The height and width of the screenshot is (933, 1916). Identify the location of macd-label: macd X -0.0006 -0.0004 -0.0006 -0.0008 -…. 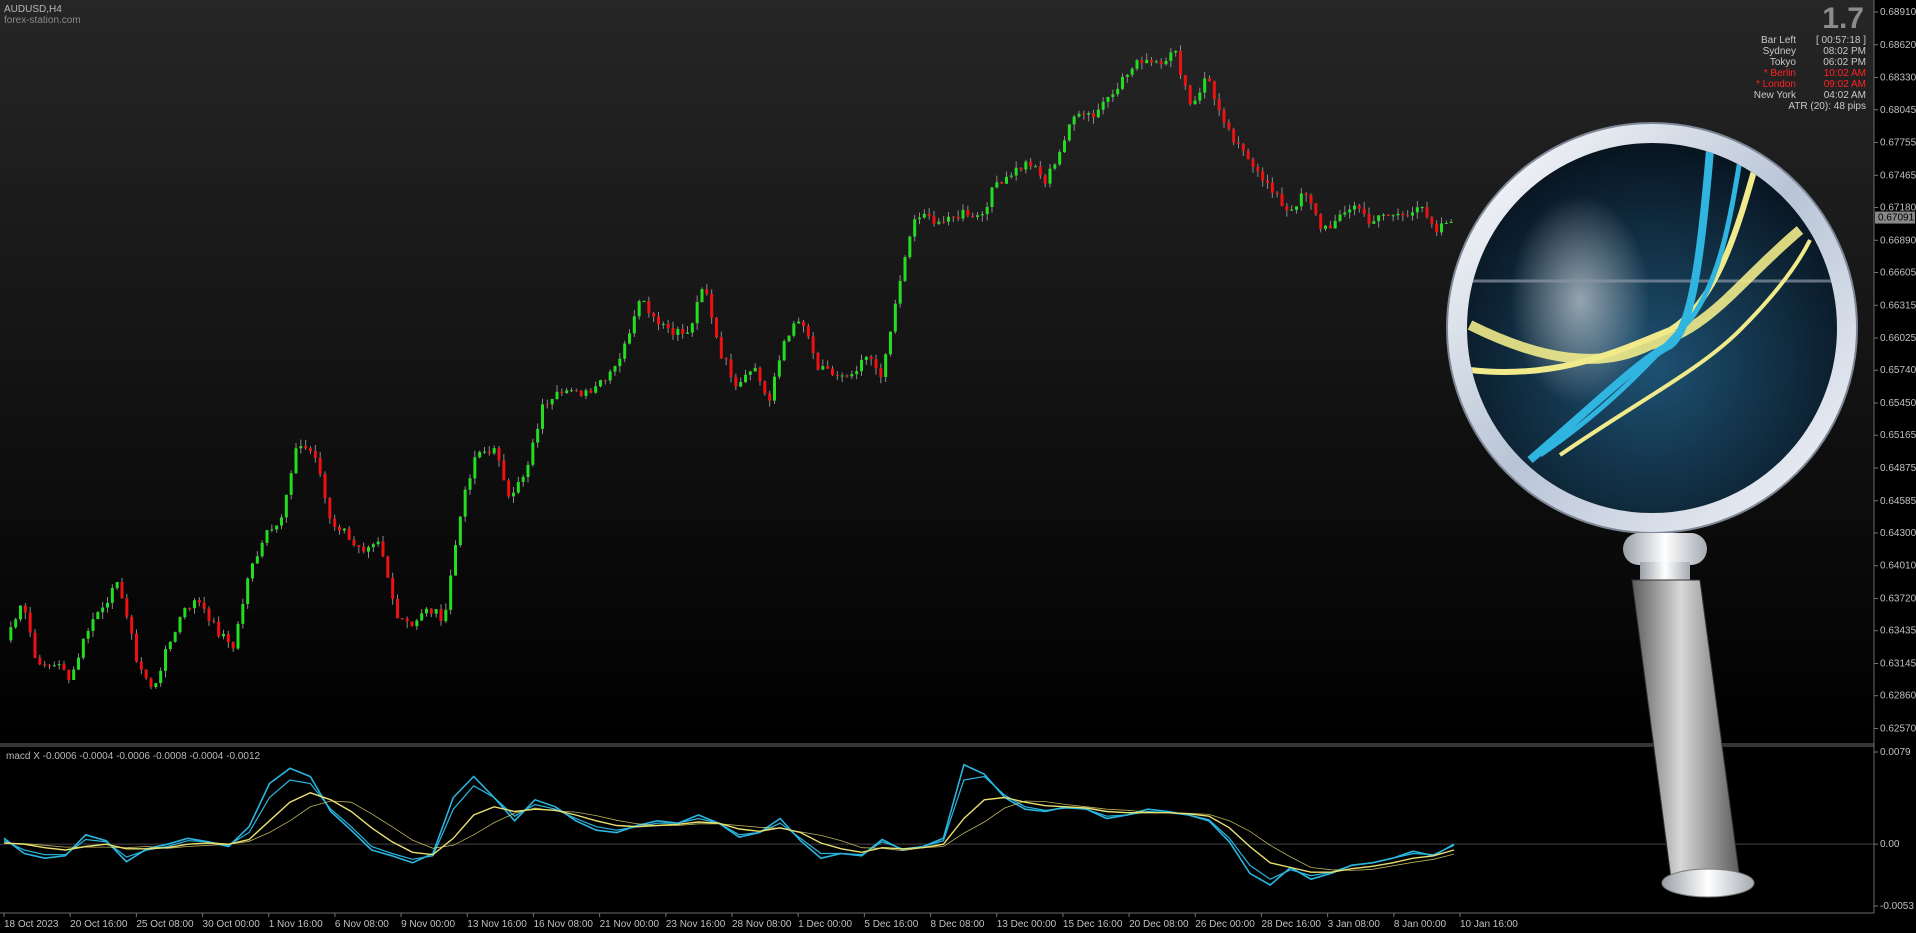
(133, 756).